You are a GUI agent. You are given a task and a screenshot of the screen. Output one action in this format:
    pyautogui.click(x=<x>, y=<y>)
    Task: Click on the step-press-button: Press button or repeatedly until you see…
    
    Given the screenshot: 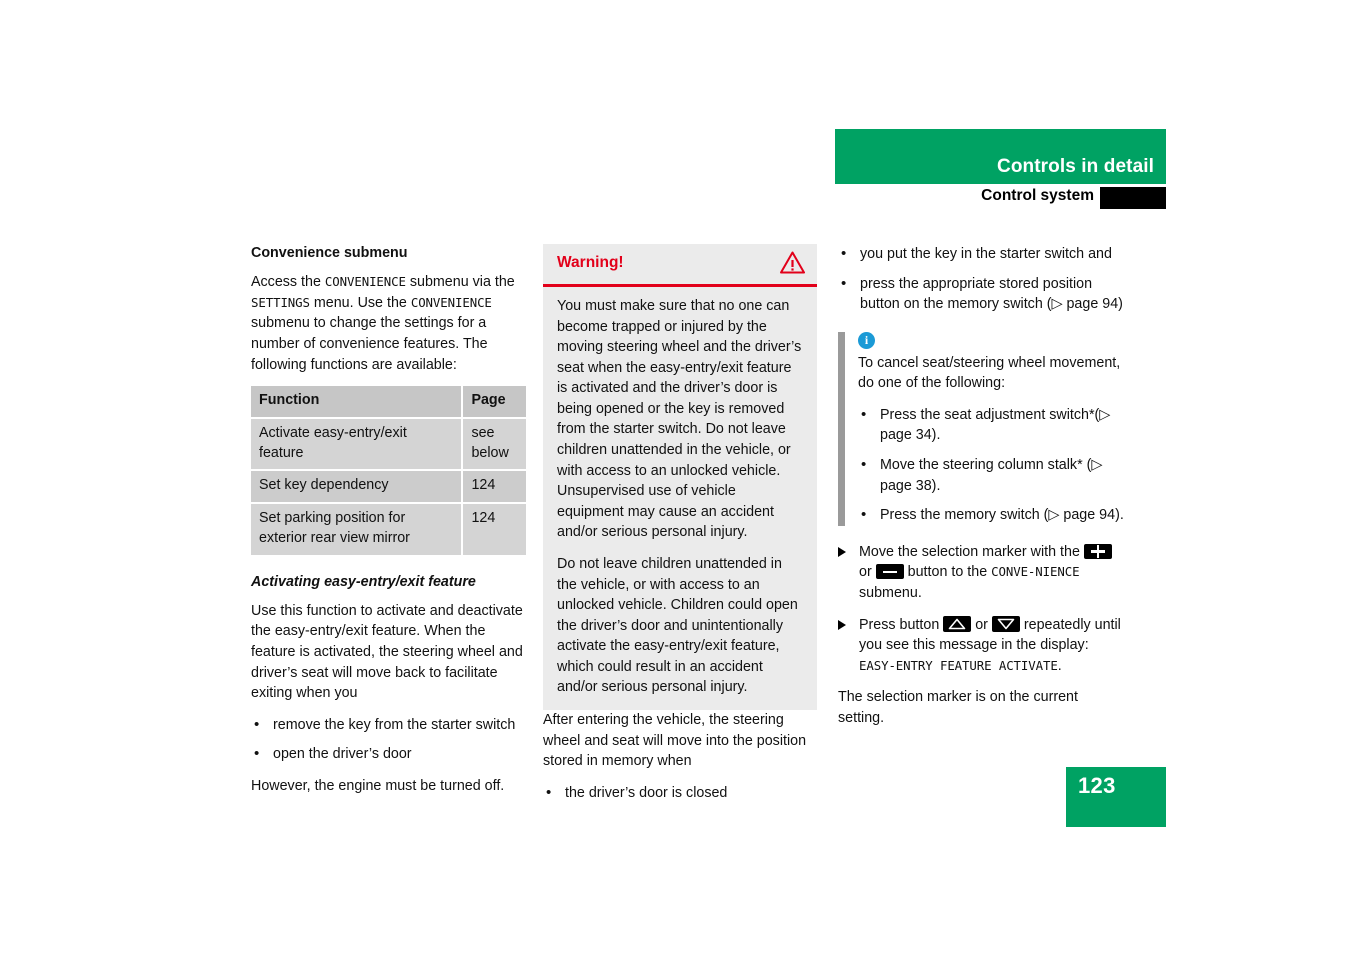 What is the action you would take?
    pyautogui.click(x=983, y=646)
    